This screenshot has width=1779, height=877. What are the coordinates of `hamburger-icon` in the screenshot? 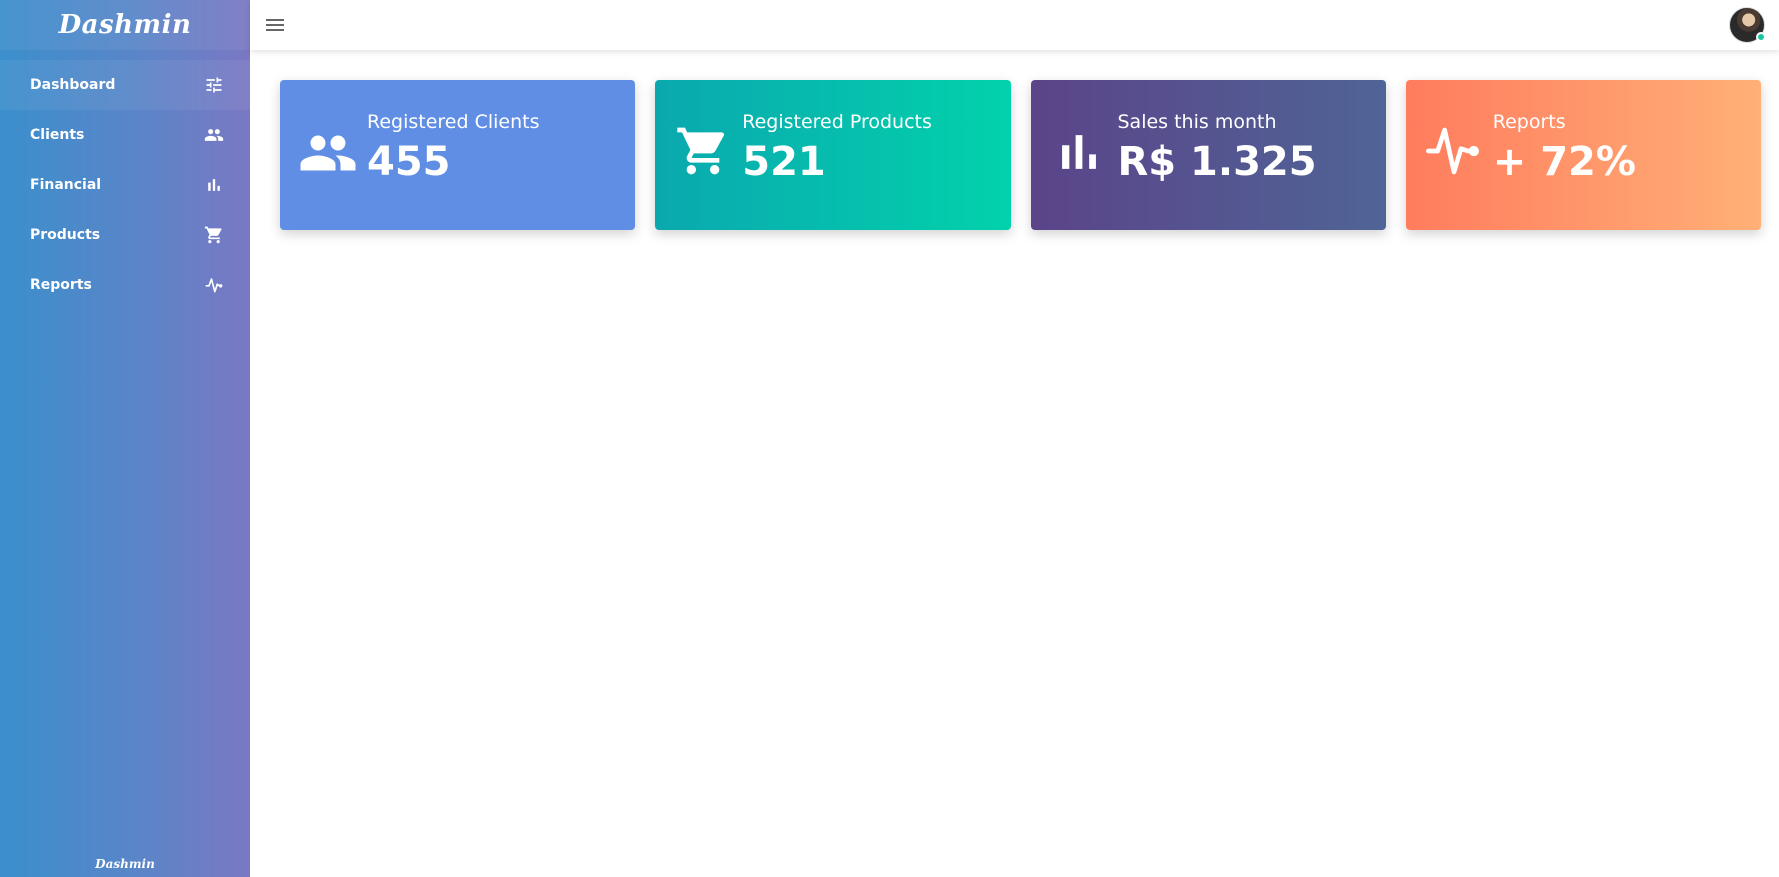 It's located at (275, 25).